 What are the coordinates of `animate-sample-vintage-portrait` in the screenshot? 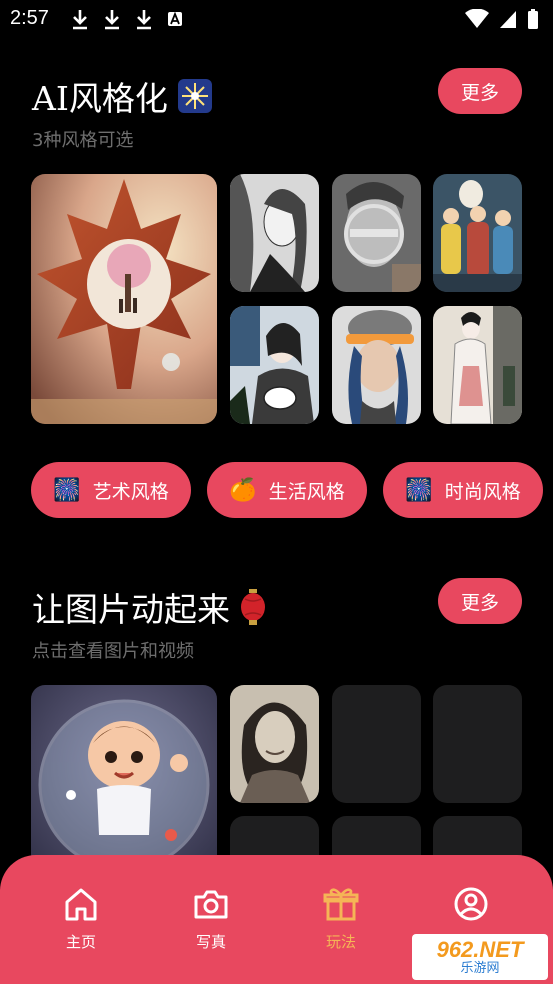 It's located at (274, 744).